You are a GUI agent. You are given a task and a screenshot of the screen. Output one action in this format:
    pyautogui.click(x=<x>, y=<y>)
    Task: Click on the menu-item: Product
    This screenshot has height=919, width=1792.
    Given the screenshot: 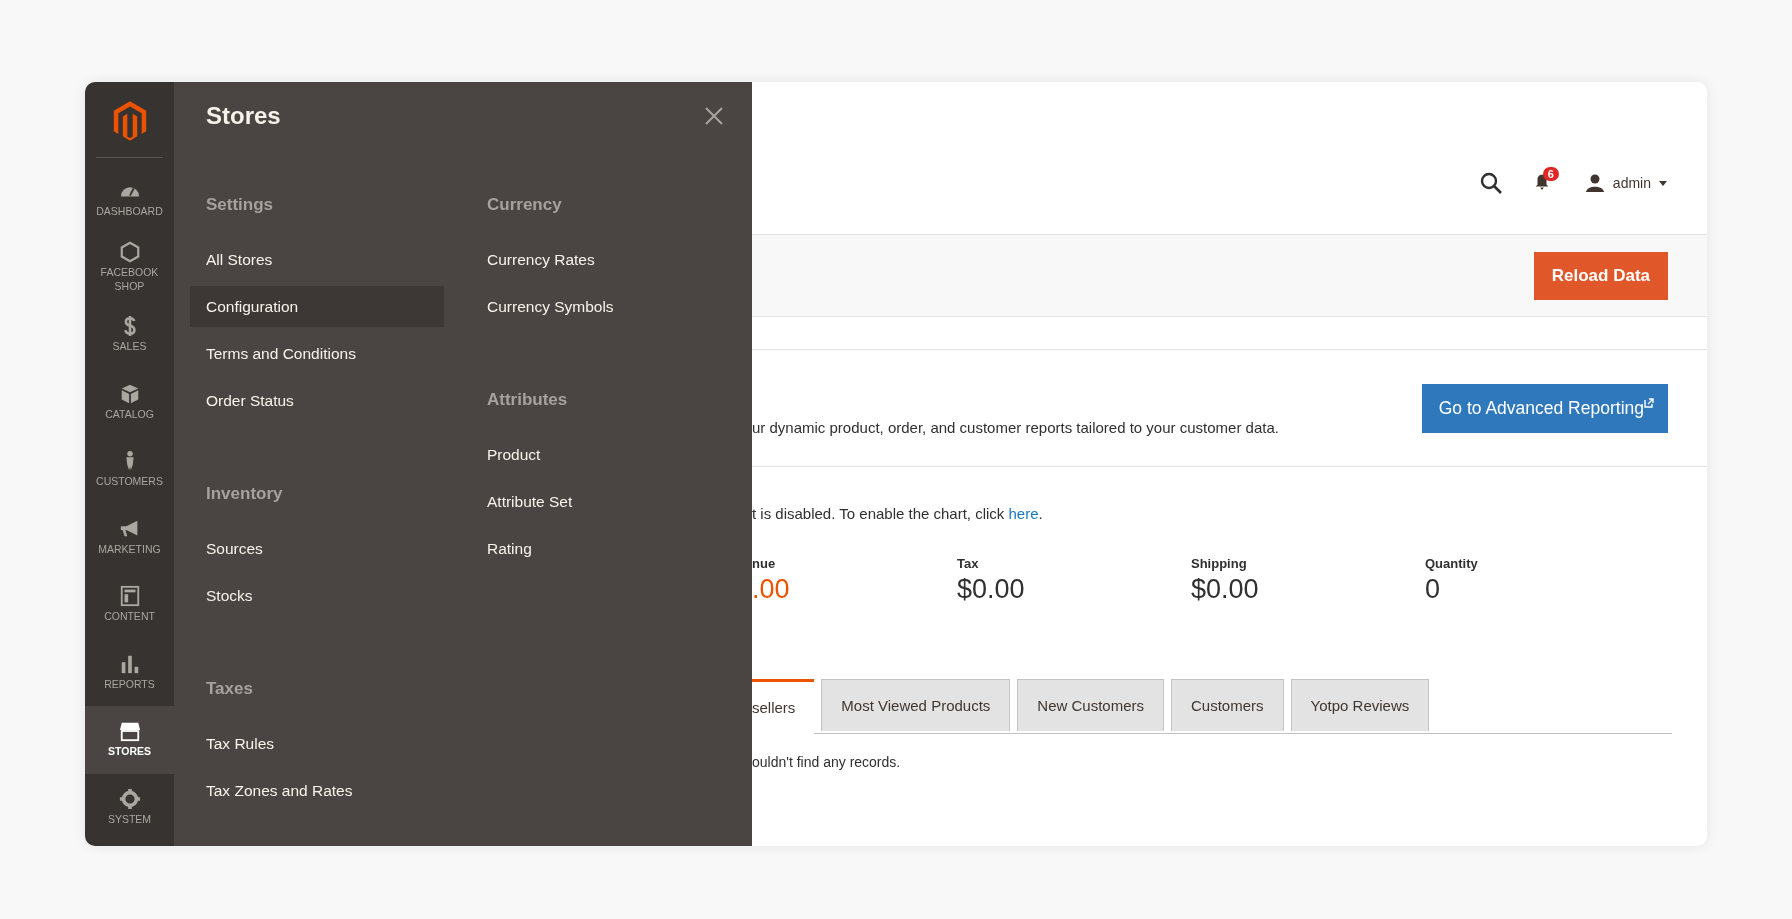 What is the action you would take?
    pyautogui.click(x=601, y=454)
    